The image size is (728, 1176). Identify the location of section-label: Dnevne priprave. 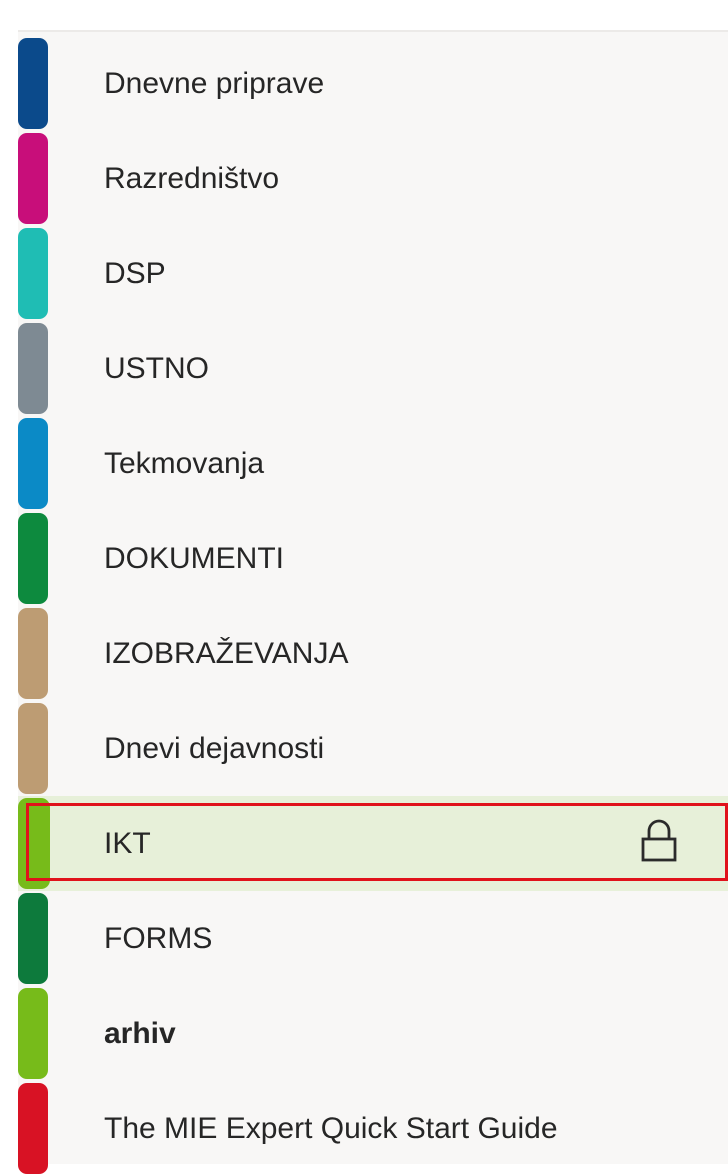
(214, 83).